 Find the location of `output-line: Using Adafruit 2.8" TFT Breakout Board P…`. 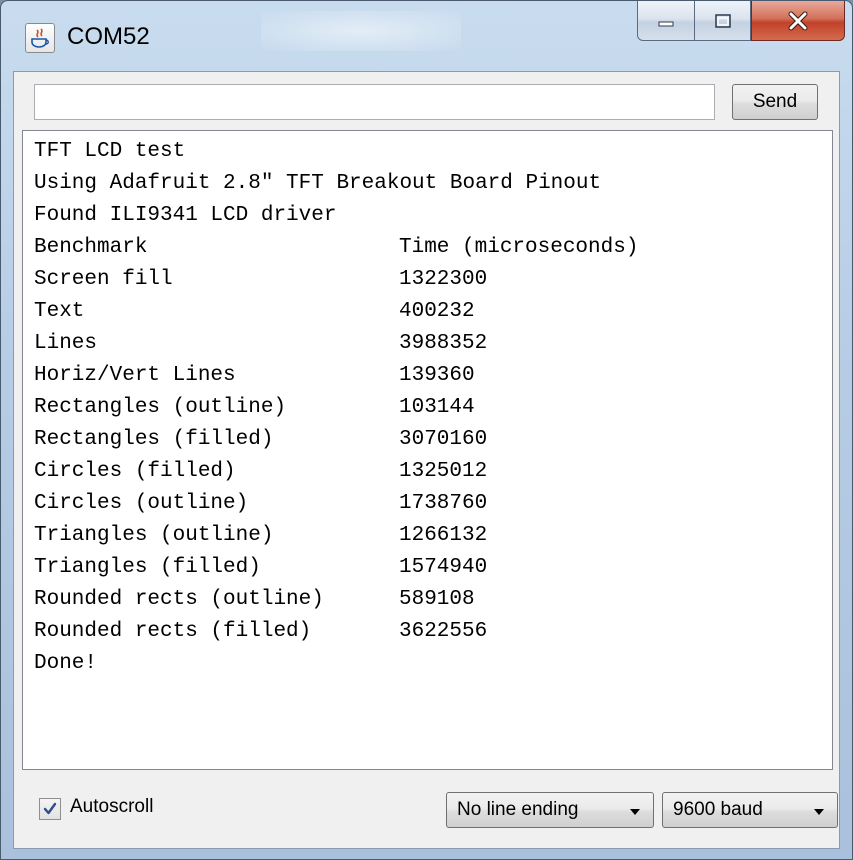

output-line: Using Adafruit 2.8" TFT Breakout Board P… is located at coordinates (317, 184).